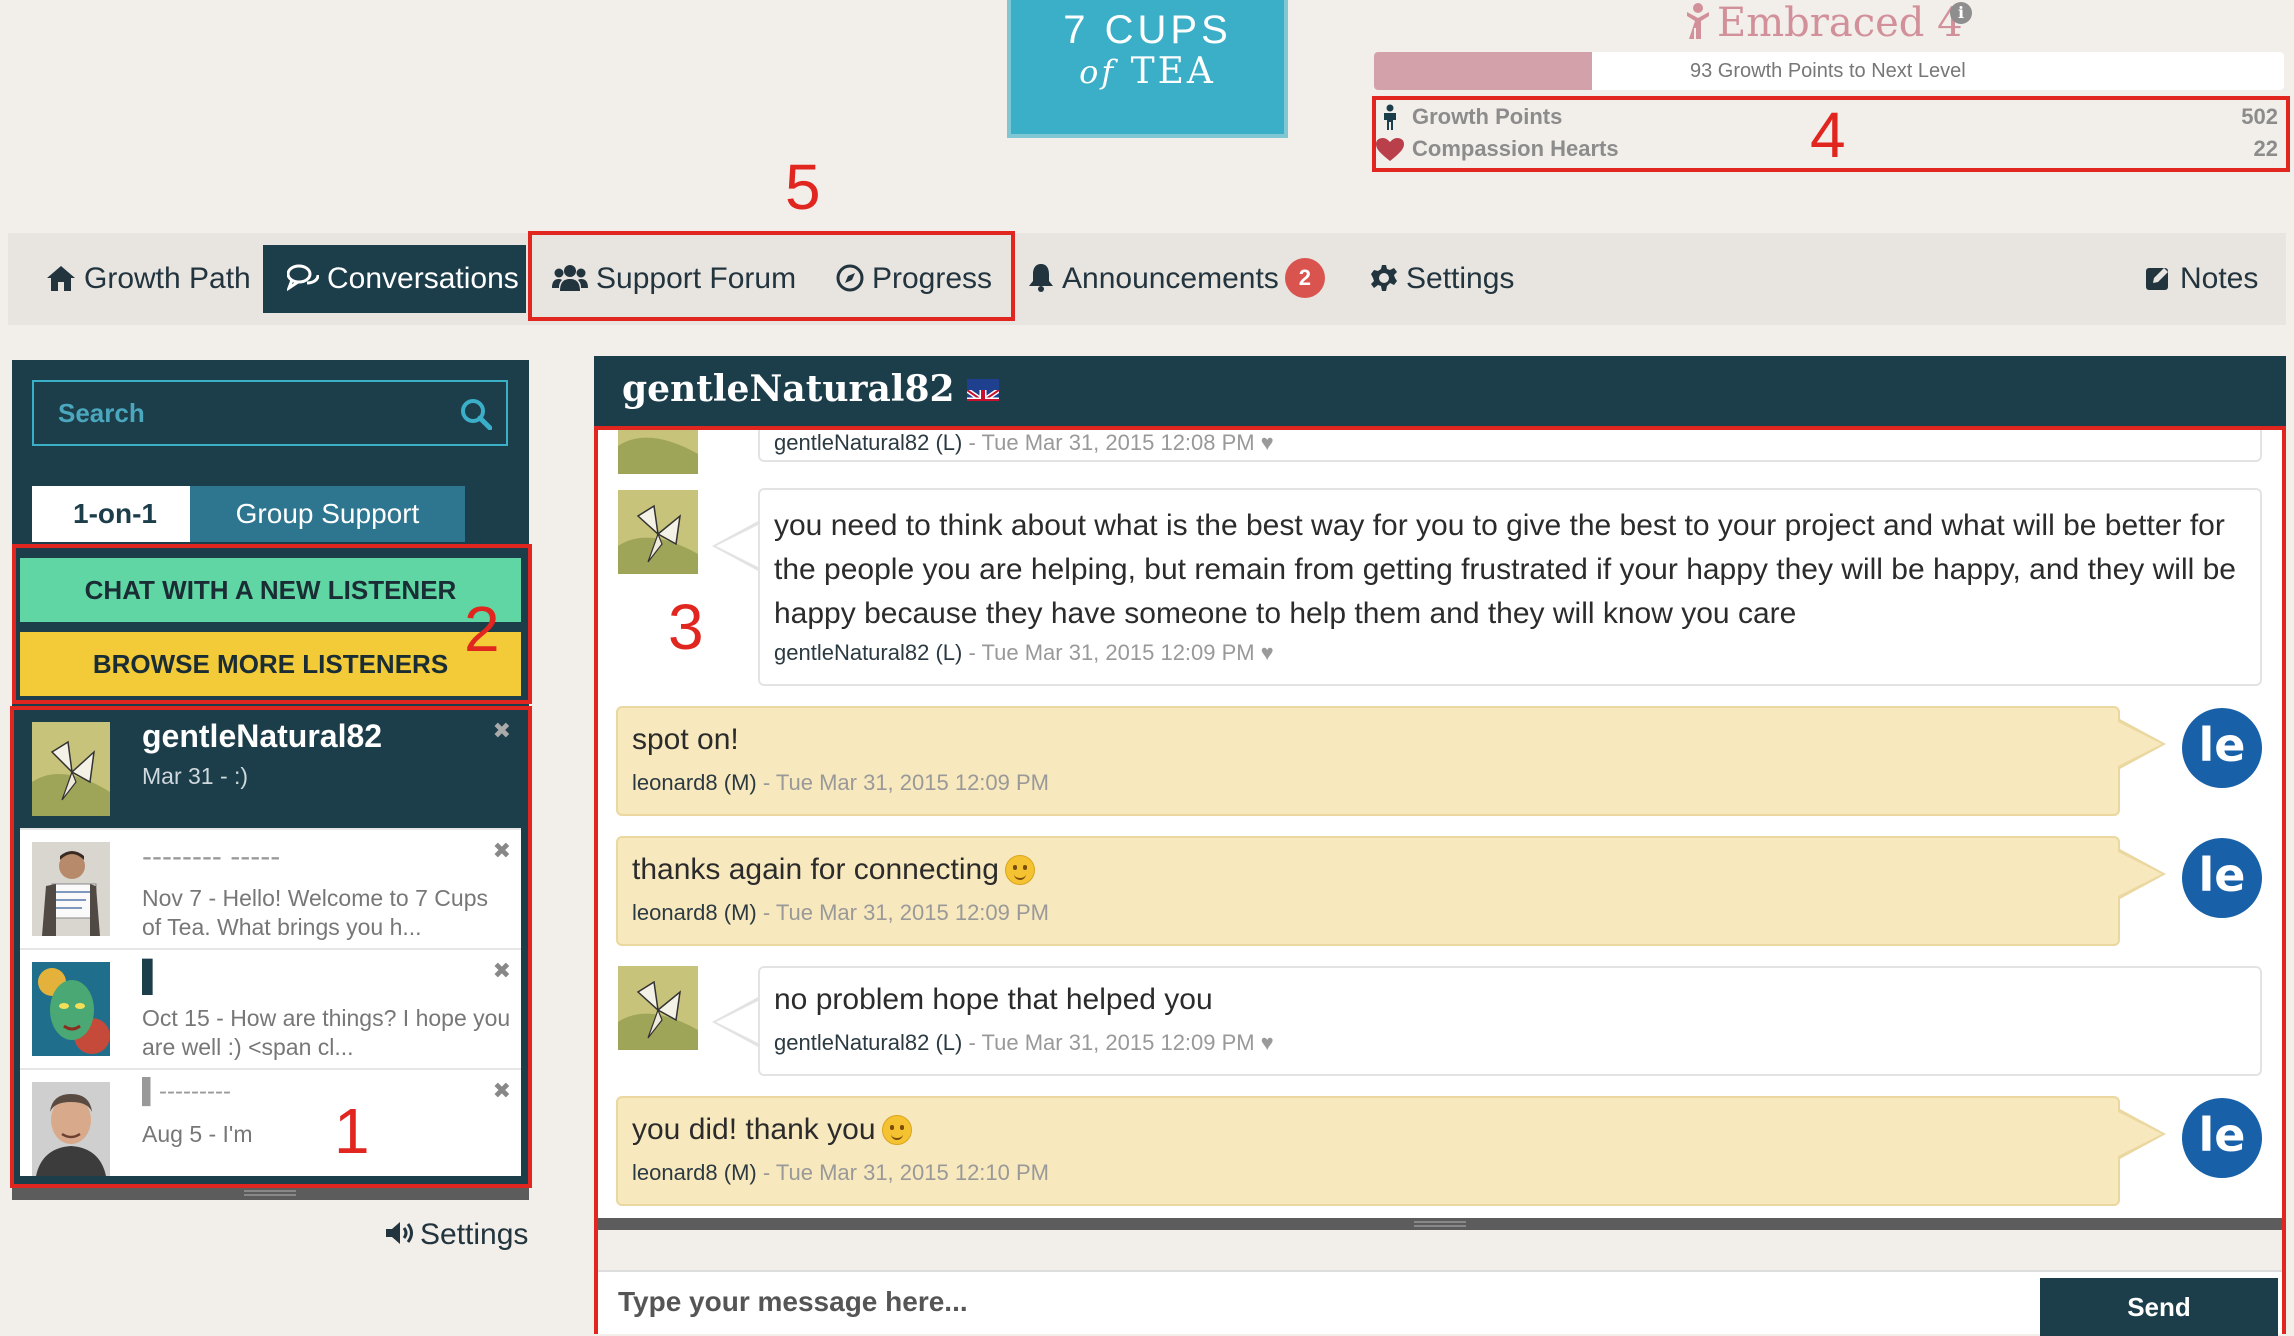  What do you see at coordinates (482, 629) in the screenshot?
I see `annotation-number-2: 2` at bounding box center [482, 629].